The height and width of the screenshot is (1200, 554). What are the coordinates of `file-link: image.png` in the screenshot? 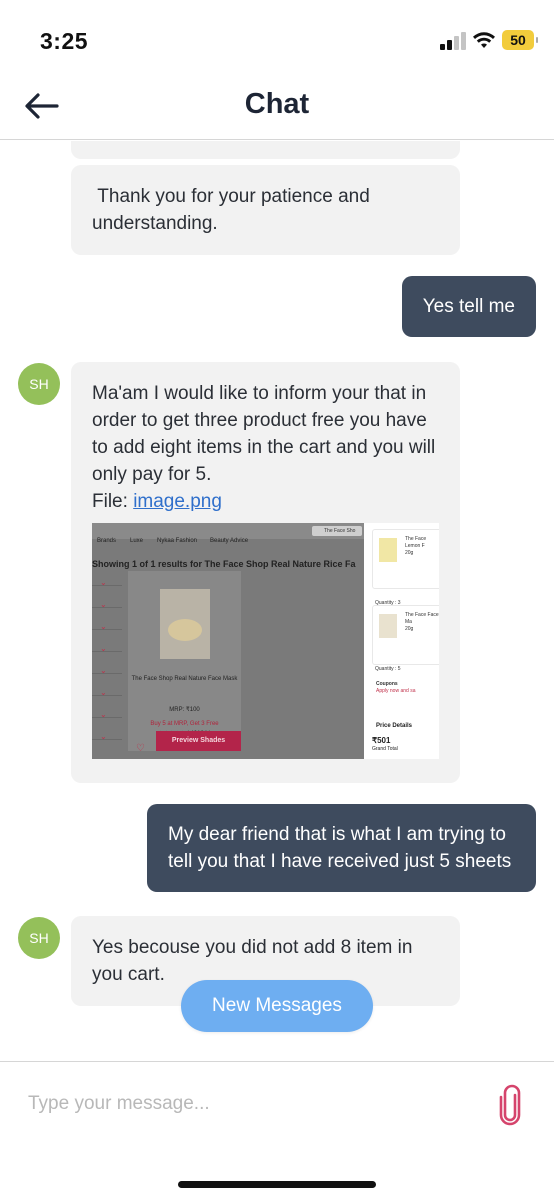 It's located at (177, 501).